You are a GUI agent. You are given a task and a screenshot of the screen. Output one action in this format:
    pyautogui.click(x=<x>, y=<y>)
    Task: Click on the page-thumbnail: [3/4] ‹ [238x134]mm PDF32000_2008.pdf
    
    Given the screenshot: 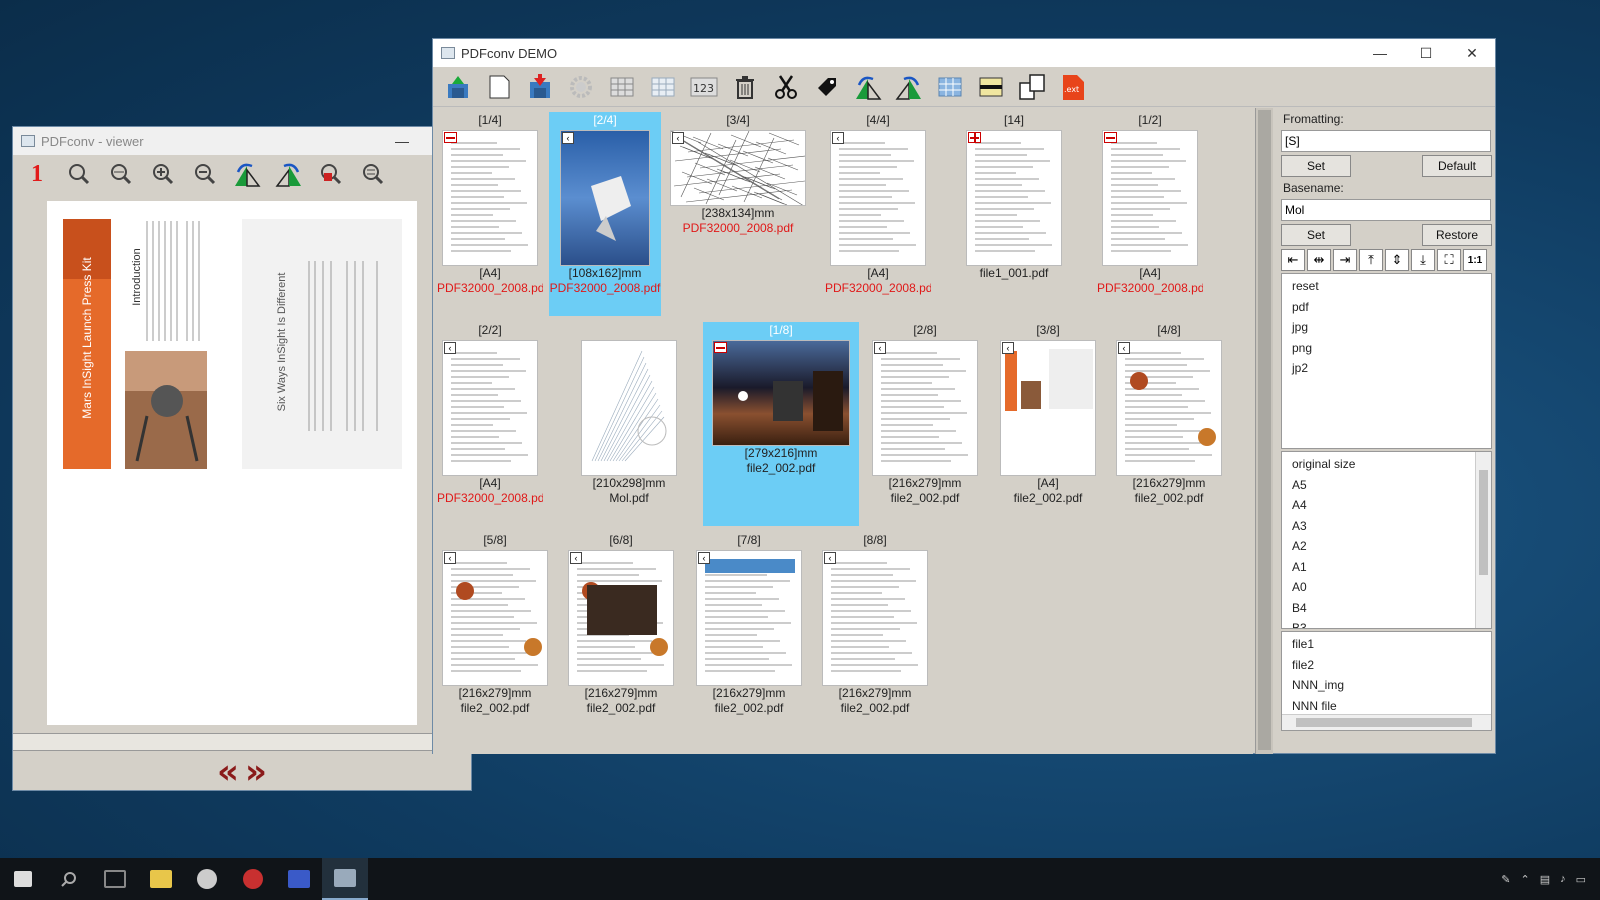 What is the action you would take?
    pyautogui.click(x=738, y=210)
    